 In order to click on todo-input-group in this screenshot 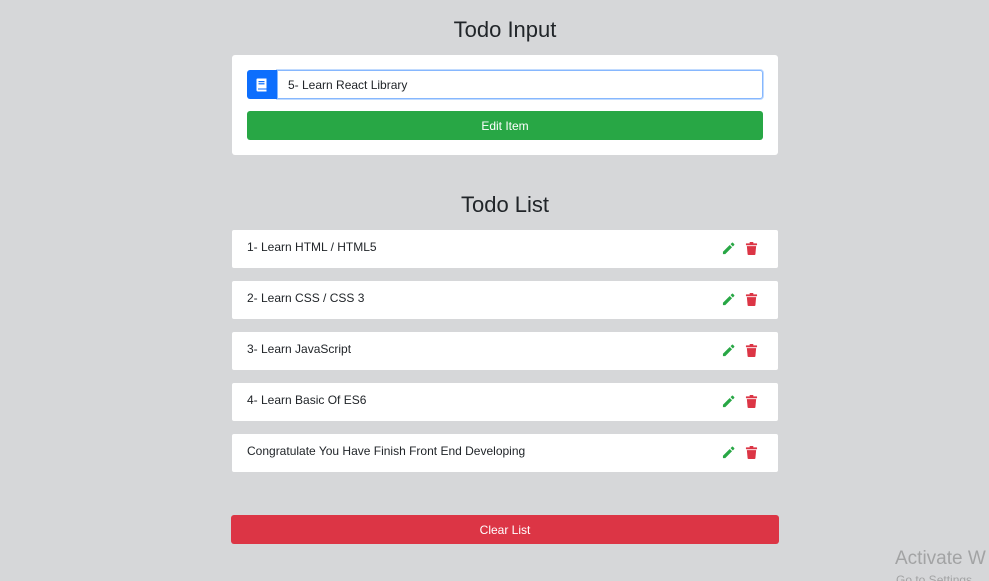, I will do `click(505, 84)`.